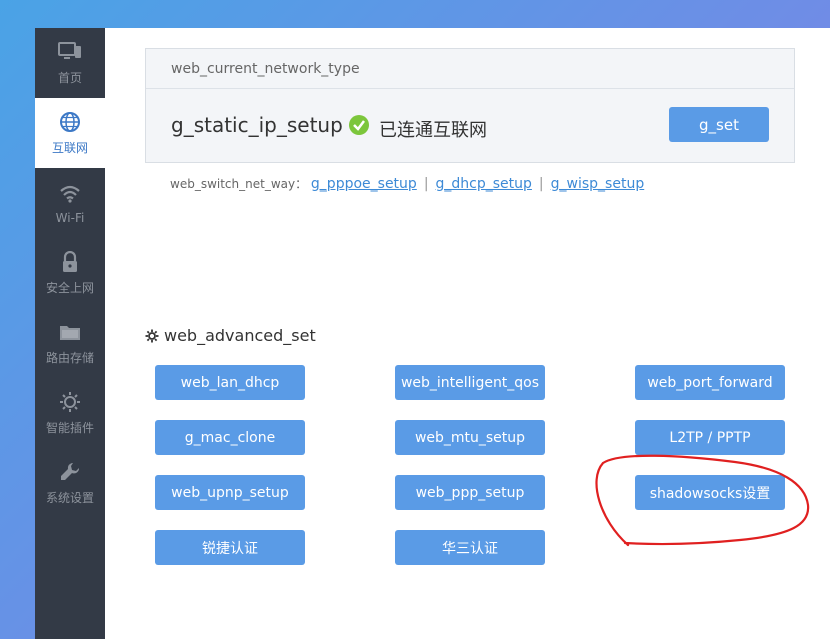 This screenshot has width=830, height=639. What do you see at coordinates (70, 194) in the screenshot?
I see `wifi-icon` at bounding box center [70, 194].